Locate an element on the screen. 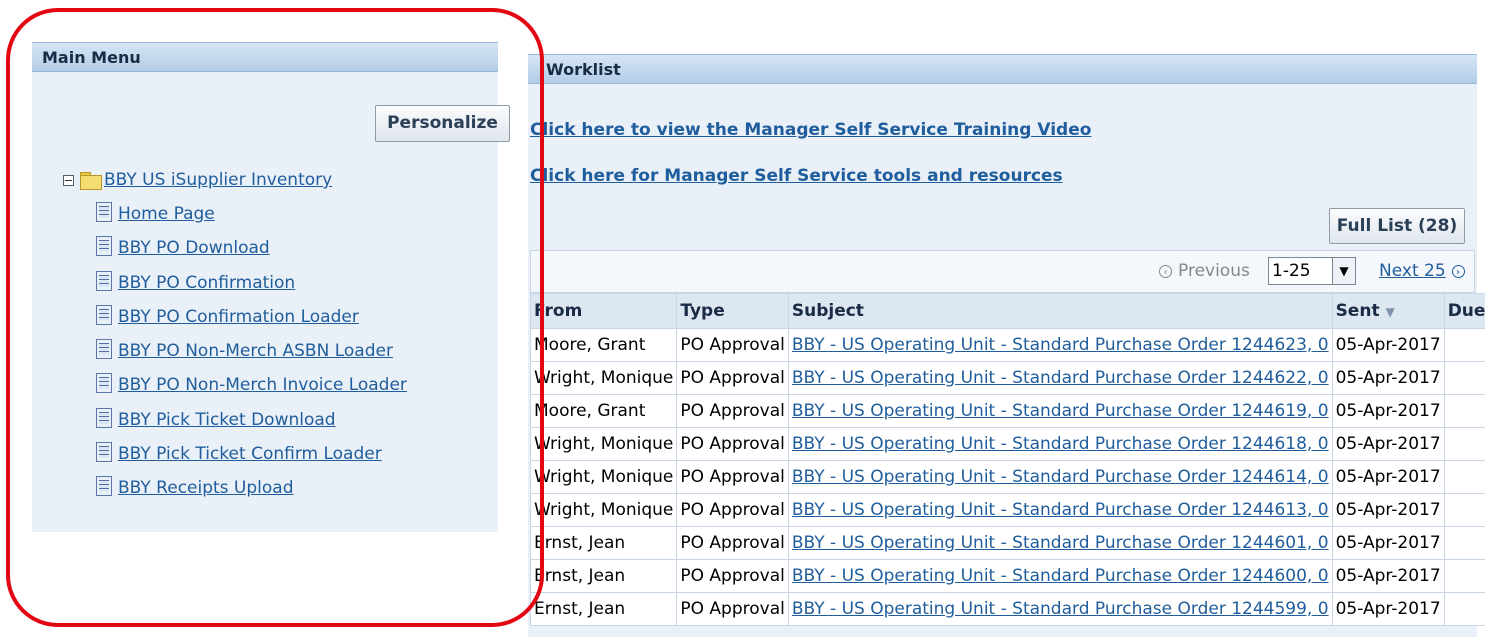 The image size is (1485, 637). column-due: Due is located at coordinates (1464, 311).